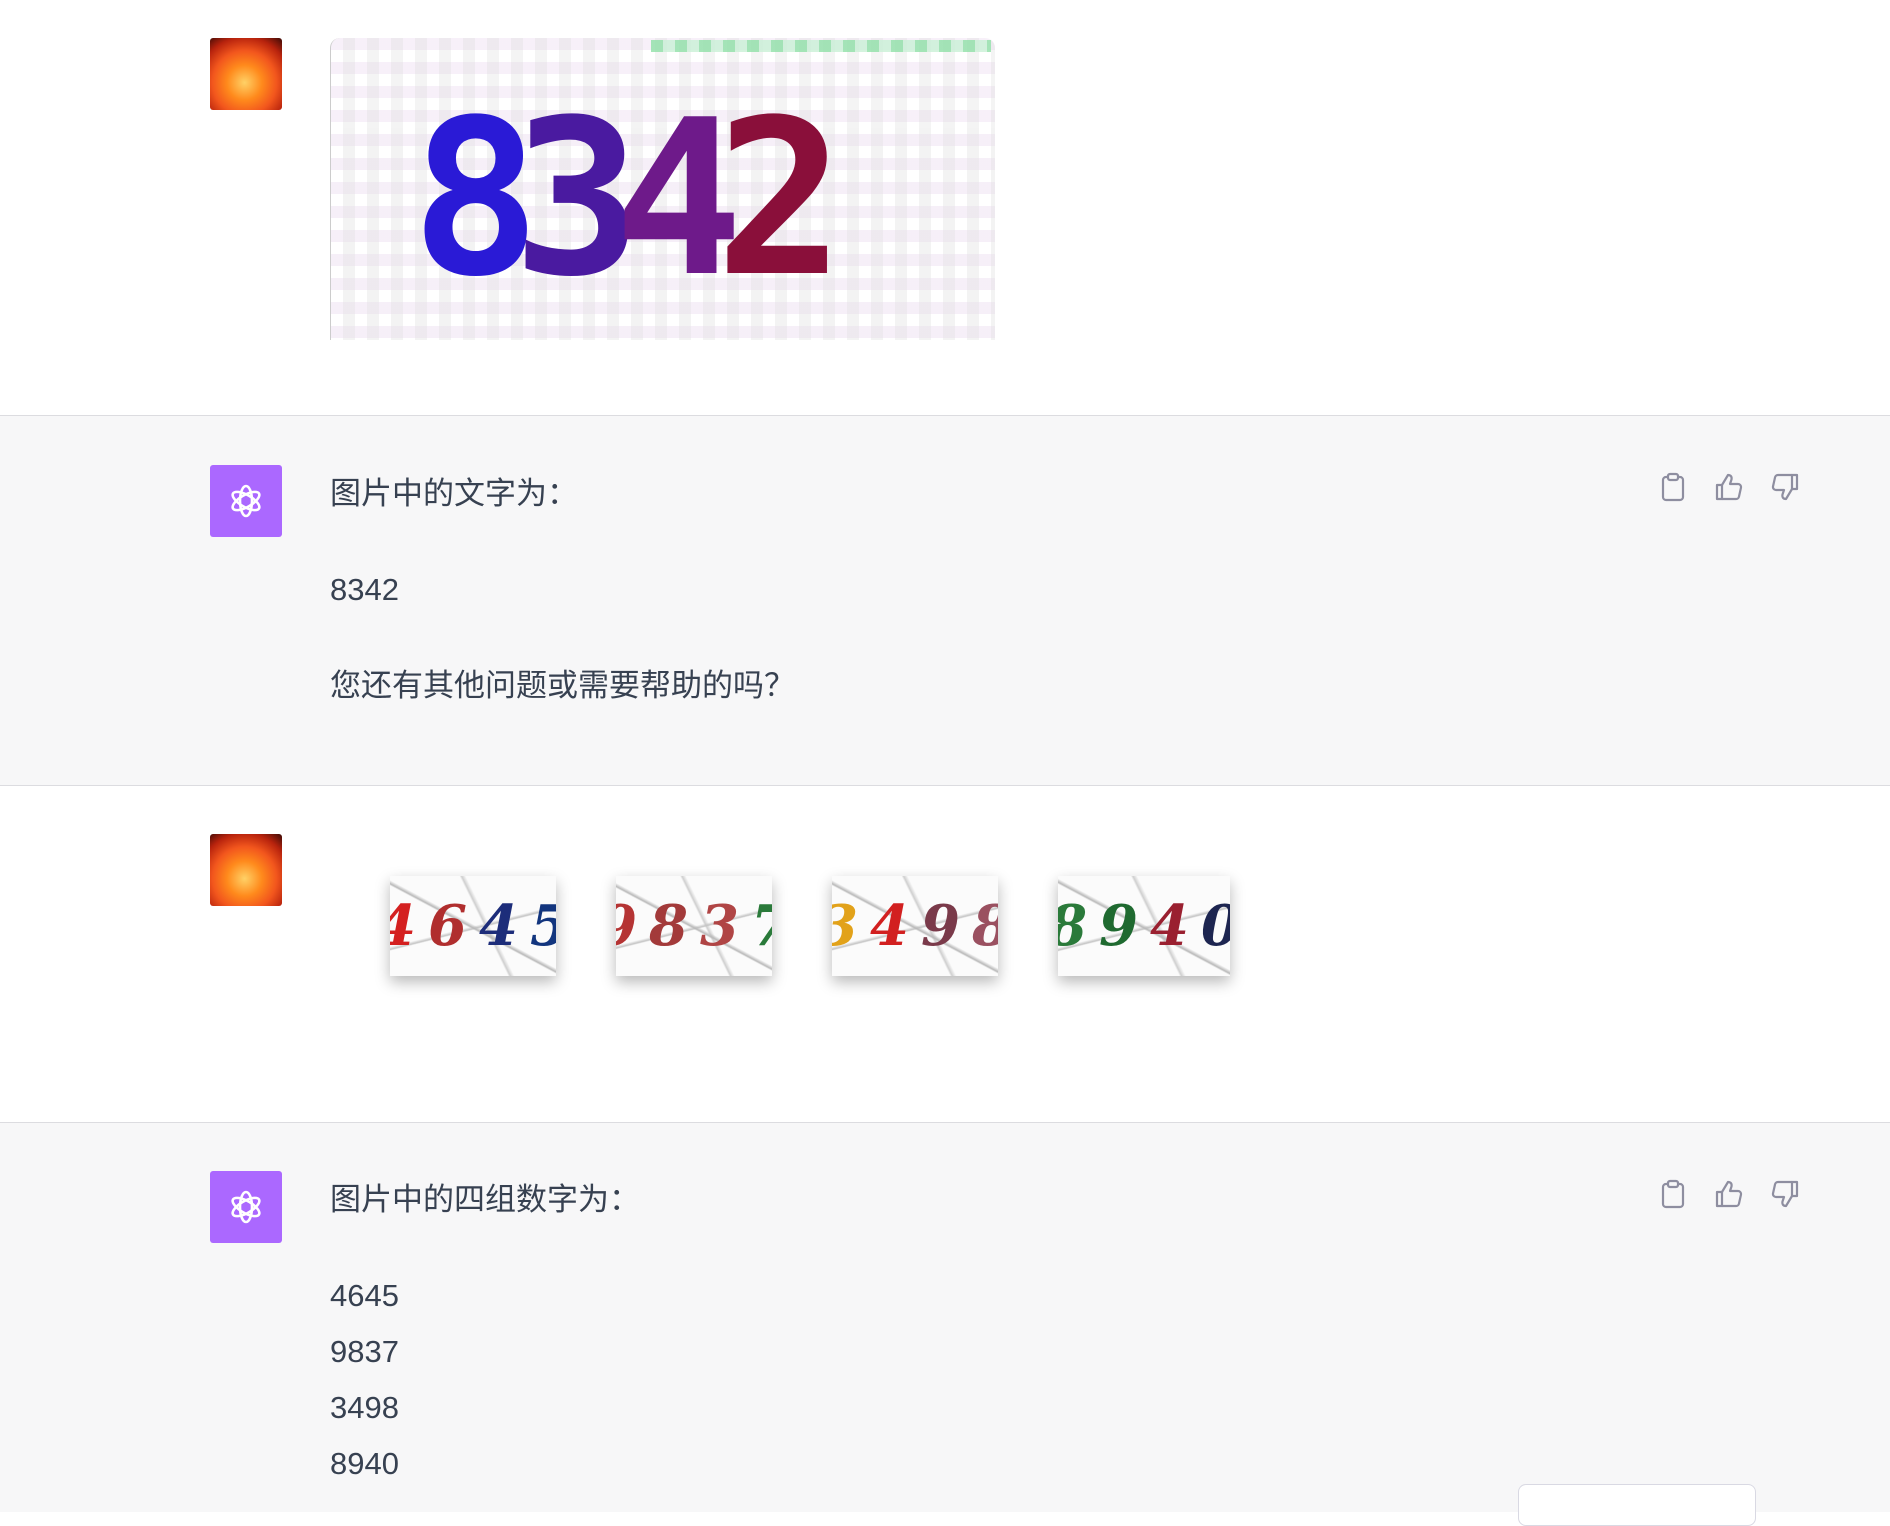 This screenshot has height=1526, width=1890. I want to click on captcha-digit: 6, so click(447, 926).